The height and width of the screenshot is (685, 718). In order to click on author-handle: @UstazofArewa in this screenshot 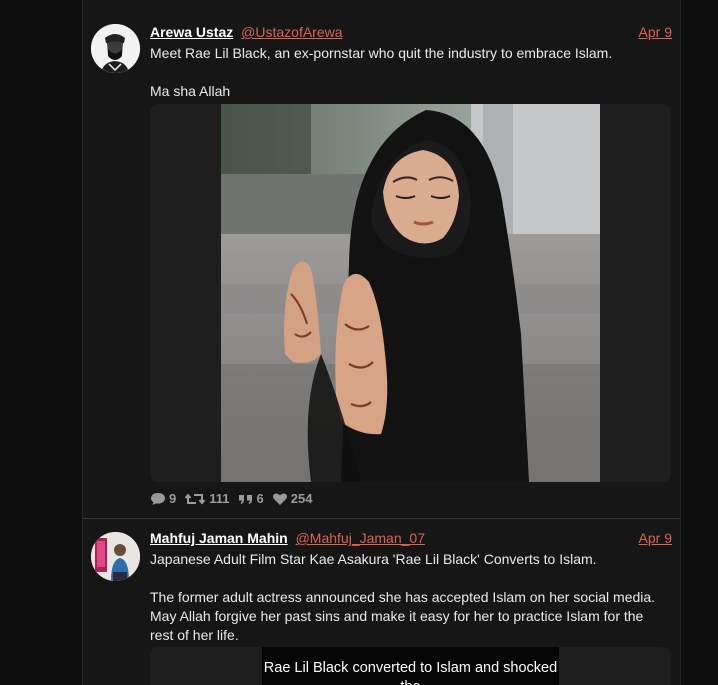, I will do `click(291, 32)`.